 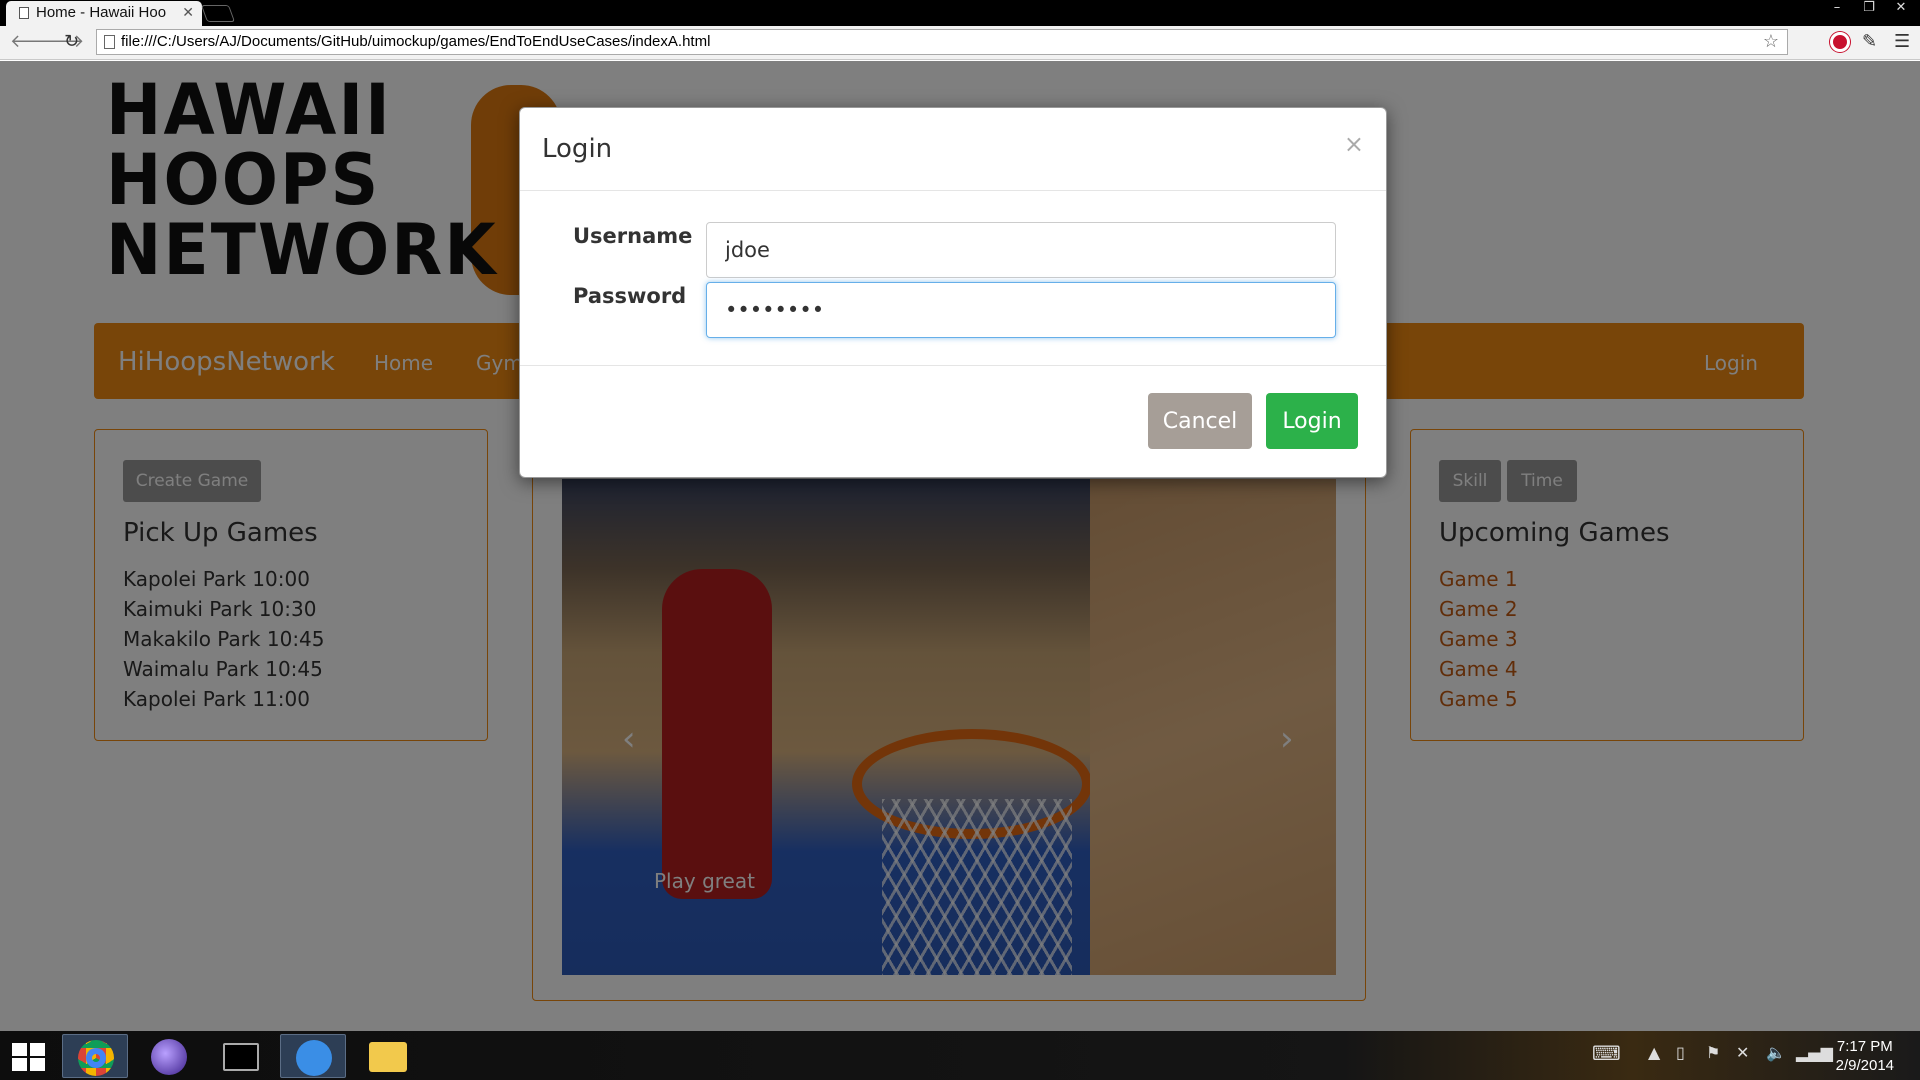 What do you see at coordinates (1864, 1065) in the screenshot?
I see `clock-date: 2/9/2014` at bounding box center [1864, 1065].